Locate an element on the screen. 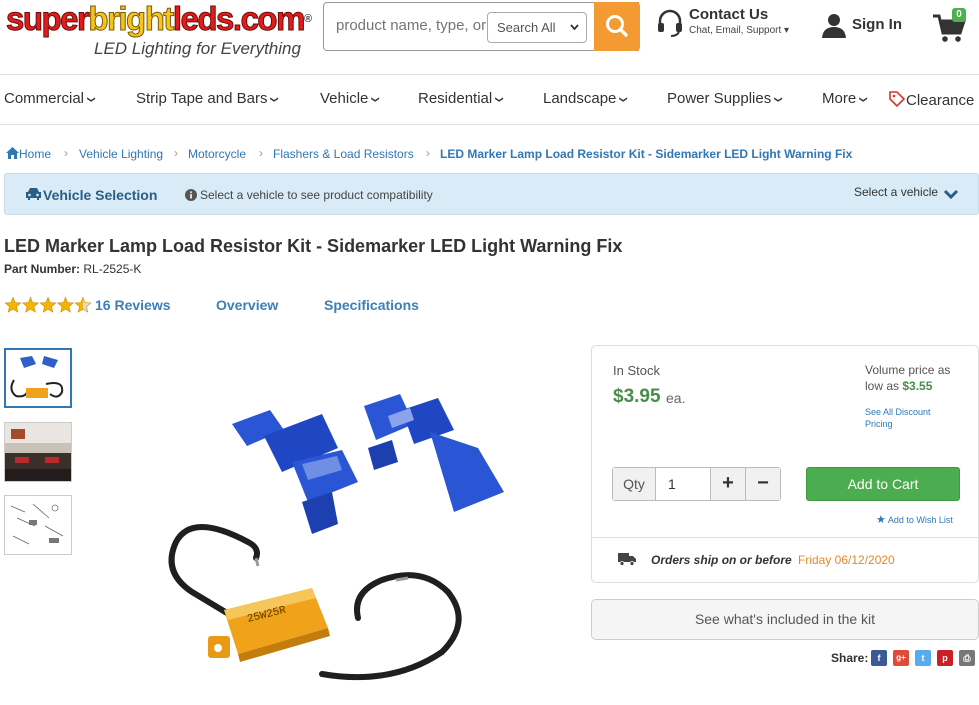  reviews-link: 16 Reviews is located at coordinates (133, 305).